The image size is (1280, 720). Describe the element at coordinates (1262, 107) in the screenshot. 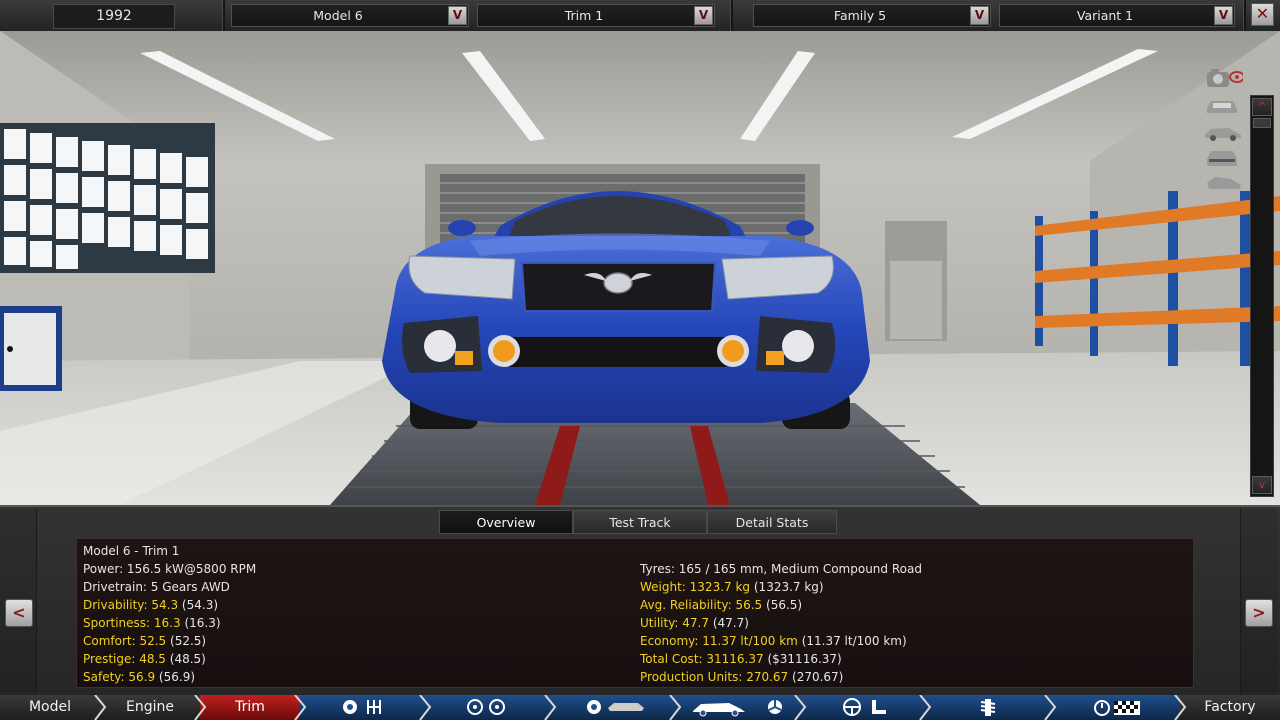

I see `scroll-up-button: ^` at that location.